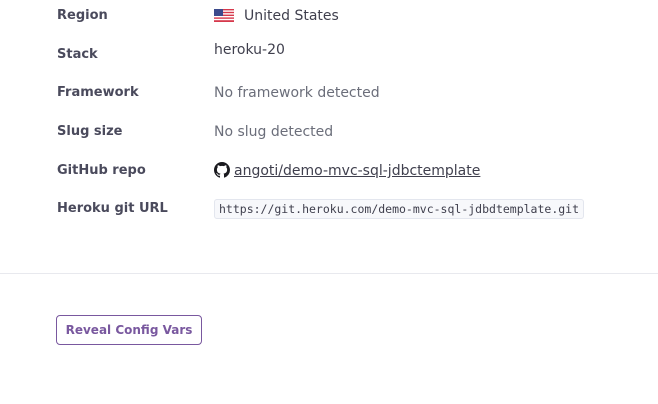  What do you see at coordinates (82, 15) in the screenshot?
I see `region-label: Region` at bounding box center [82, 15].